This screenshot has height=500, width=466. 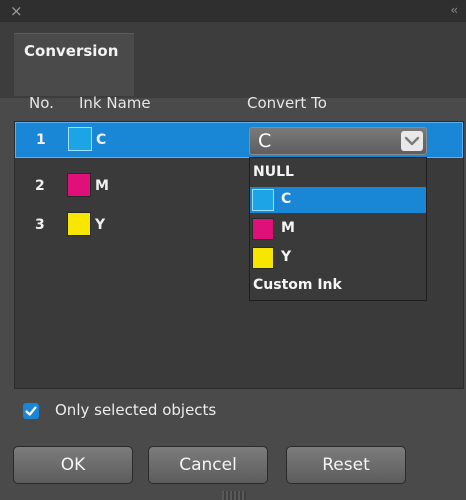 I want to click on option-custom-ink: Custom Ink, so click(x=338, y=286).